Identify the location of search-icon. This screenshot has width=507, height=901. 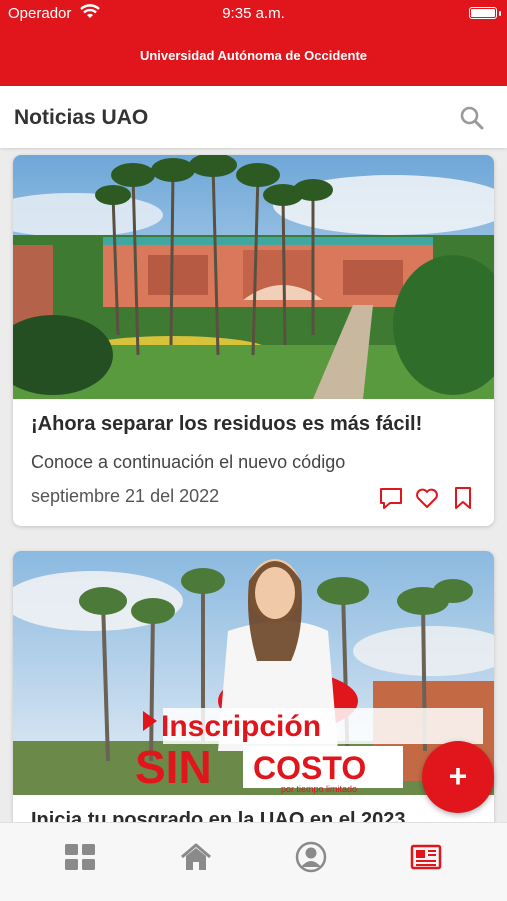
(472, 118).